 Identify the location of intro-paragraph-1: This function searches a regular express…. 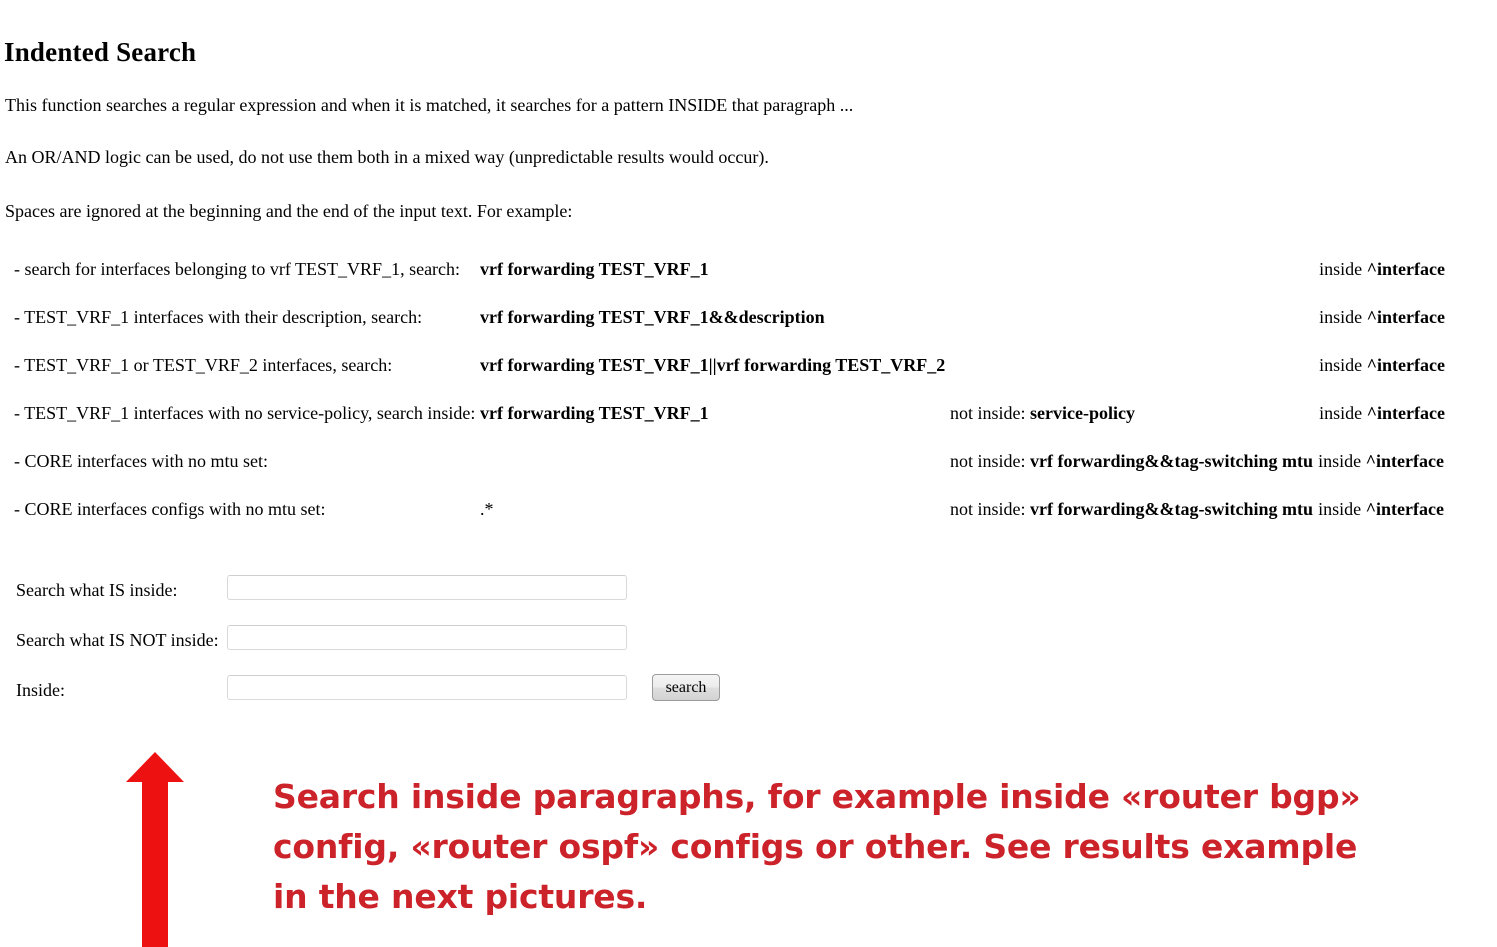
(429, 105).